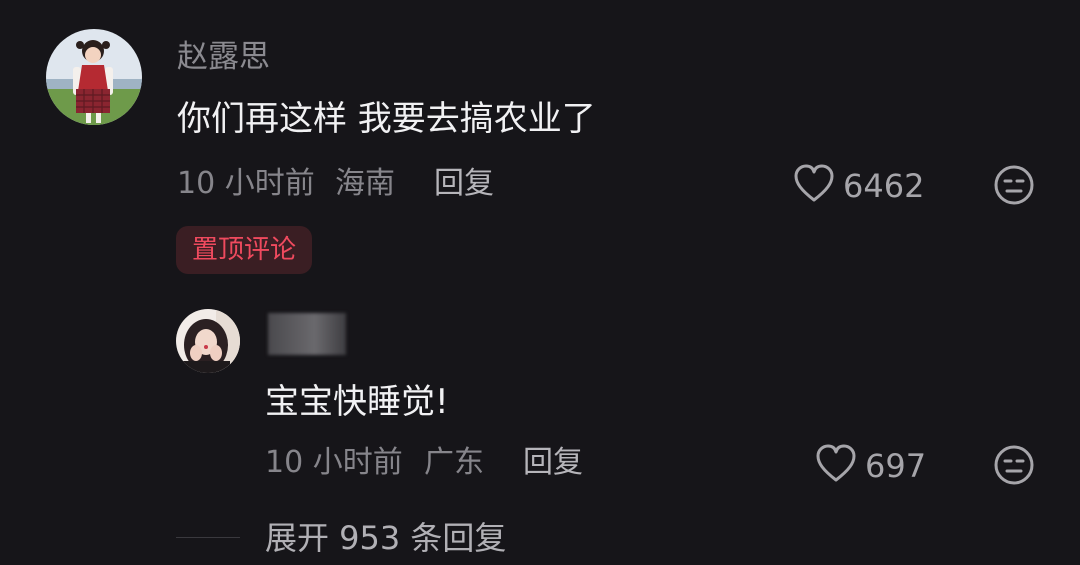 This screenshot has width=1080, height=565. What do you see at coordinates (223, 57) in the screenshot?
I see `comment-username: 赵露思` at bounding box center [223, 57].